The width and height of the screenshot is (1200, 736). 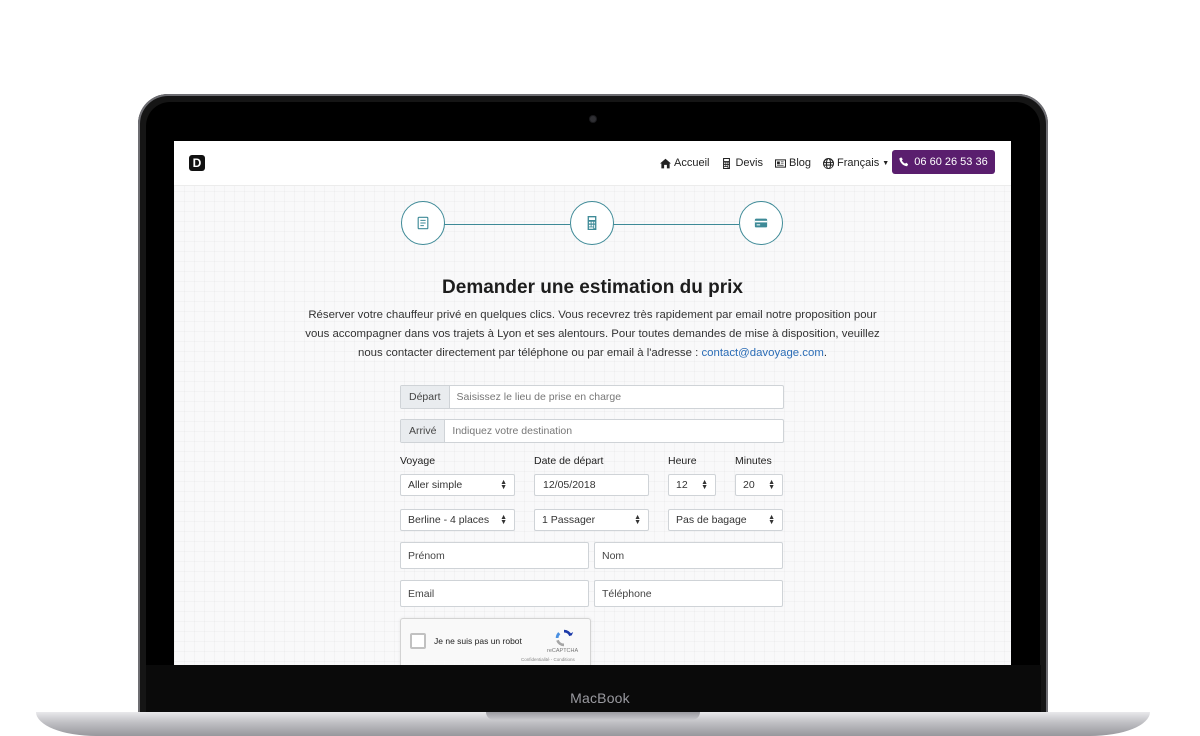 I want to click on arrive-input, so click(x=614, y=431).